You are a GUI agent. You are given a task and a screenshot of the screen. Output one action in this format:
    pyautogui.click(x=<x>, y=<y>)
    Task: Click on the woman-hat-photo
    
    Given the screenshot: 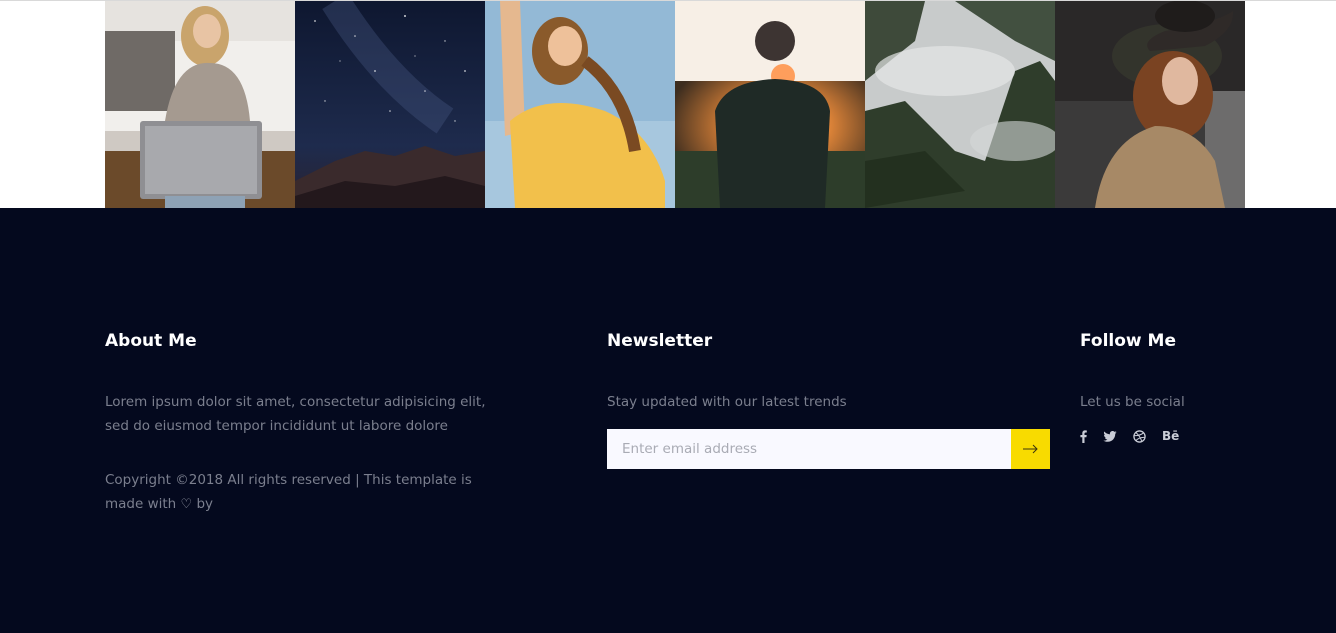 What is the action you would take?
    pyautogui.click(x=1150, y=104)
    